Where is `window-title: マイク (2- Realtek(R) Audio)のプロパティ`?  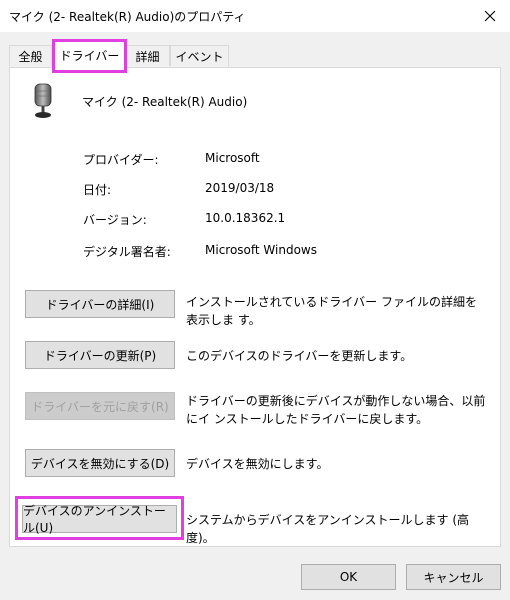
window-title: マイク (2- Realtek(R) Audio)のプロパティ is located at coordinates (127, 17).